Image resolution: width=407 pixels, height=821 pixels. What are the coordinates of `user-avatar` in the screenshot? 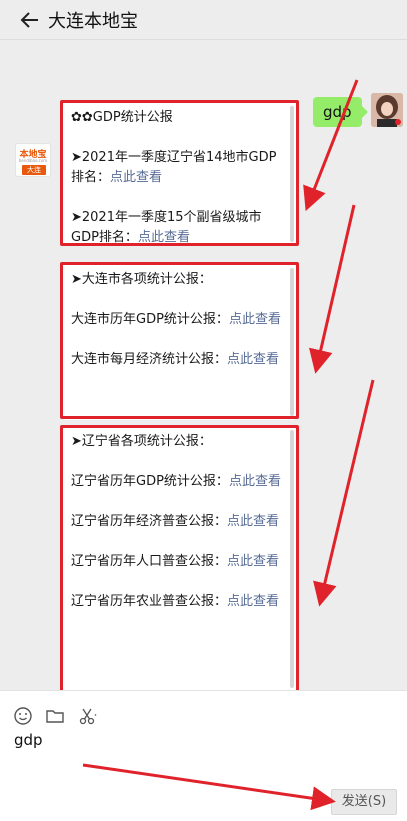 It's located at (387, 110).